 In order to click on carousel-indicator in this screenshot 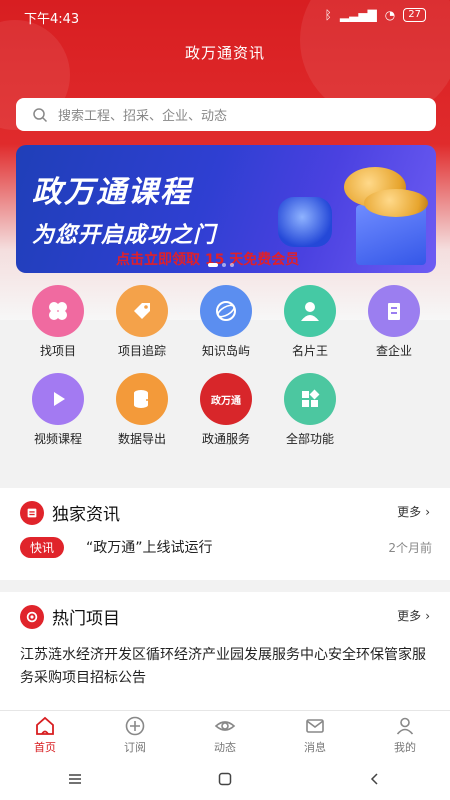, I will do `click(221, 265)`.